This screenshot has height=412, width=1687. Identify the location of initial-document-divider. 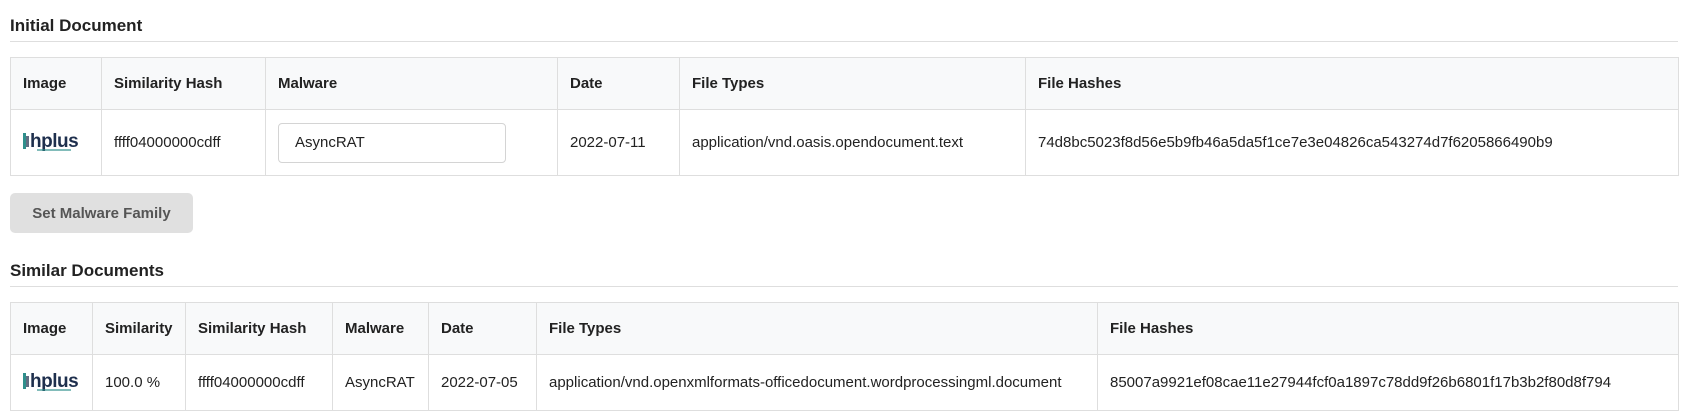
(844, 41).